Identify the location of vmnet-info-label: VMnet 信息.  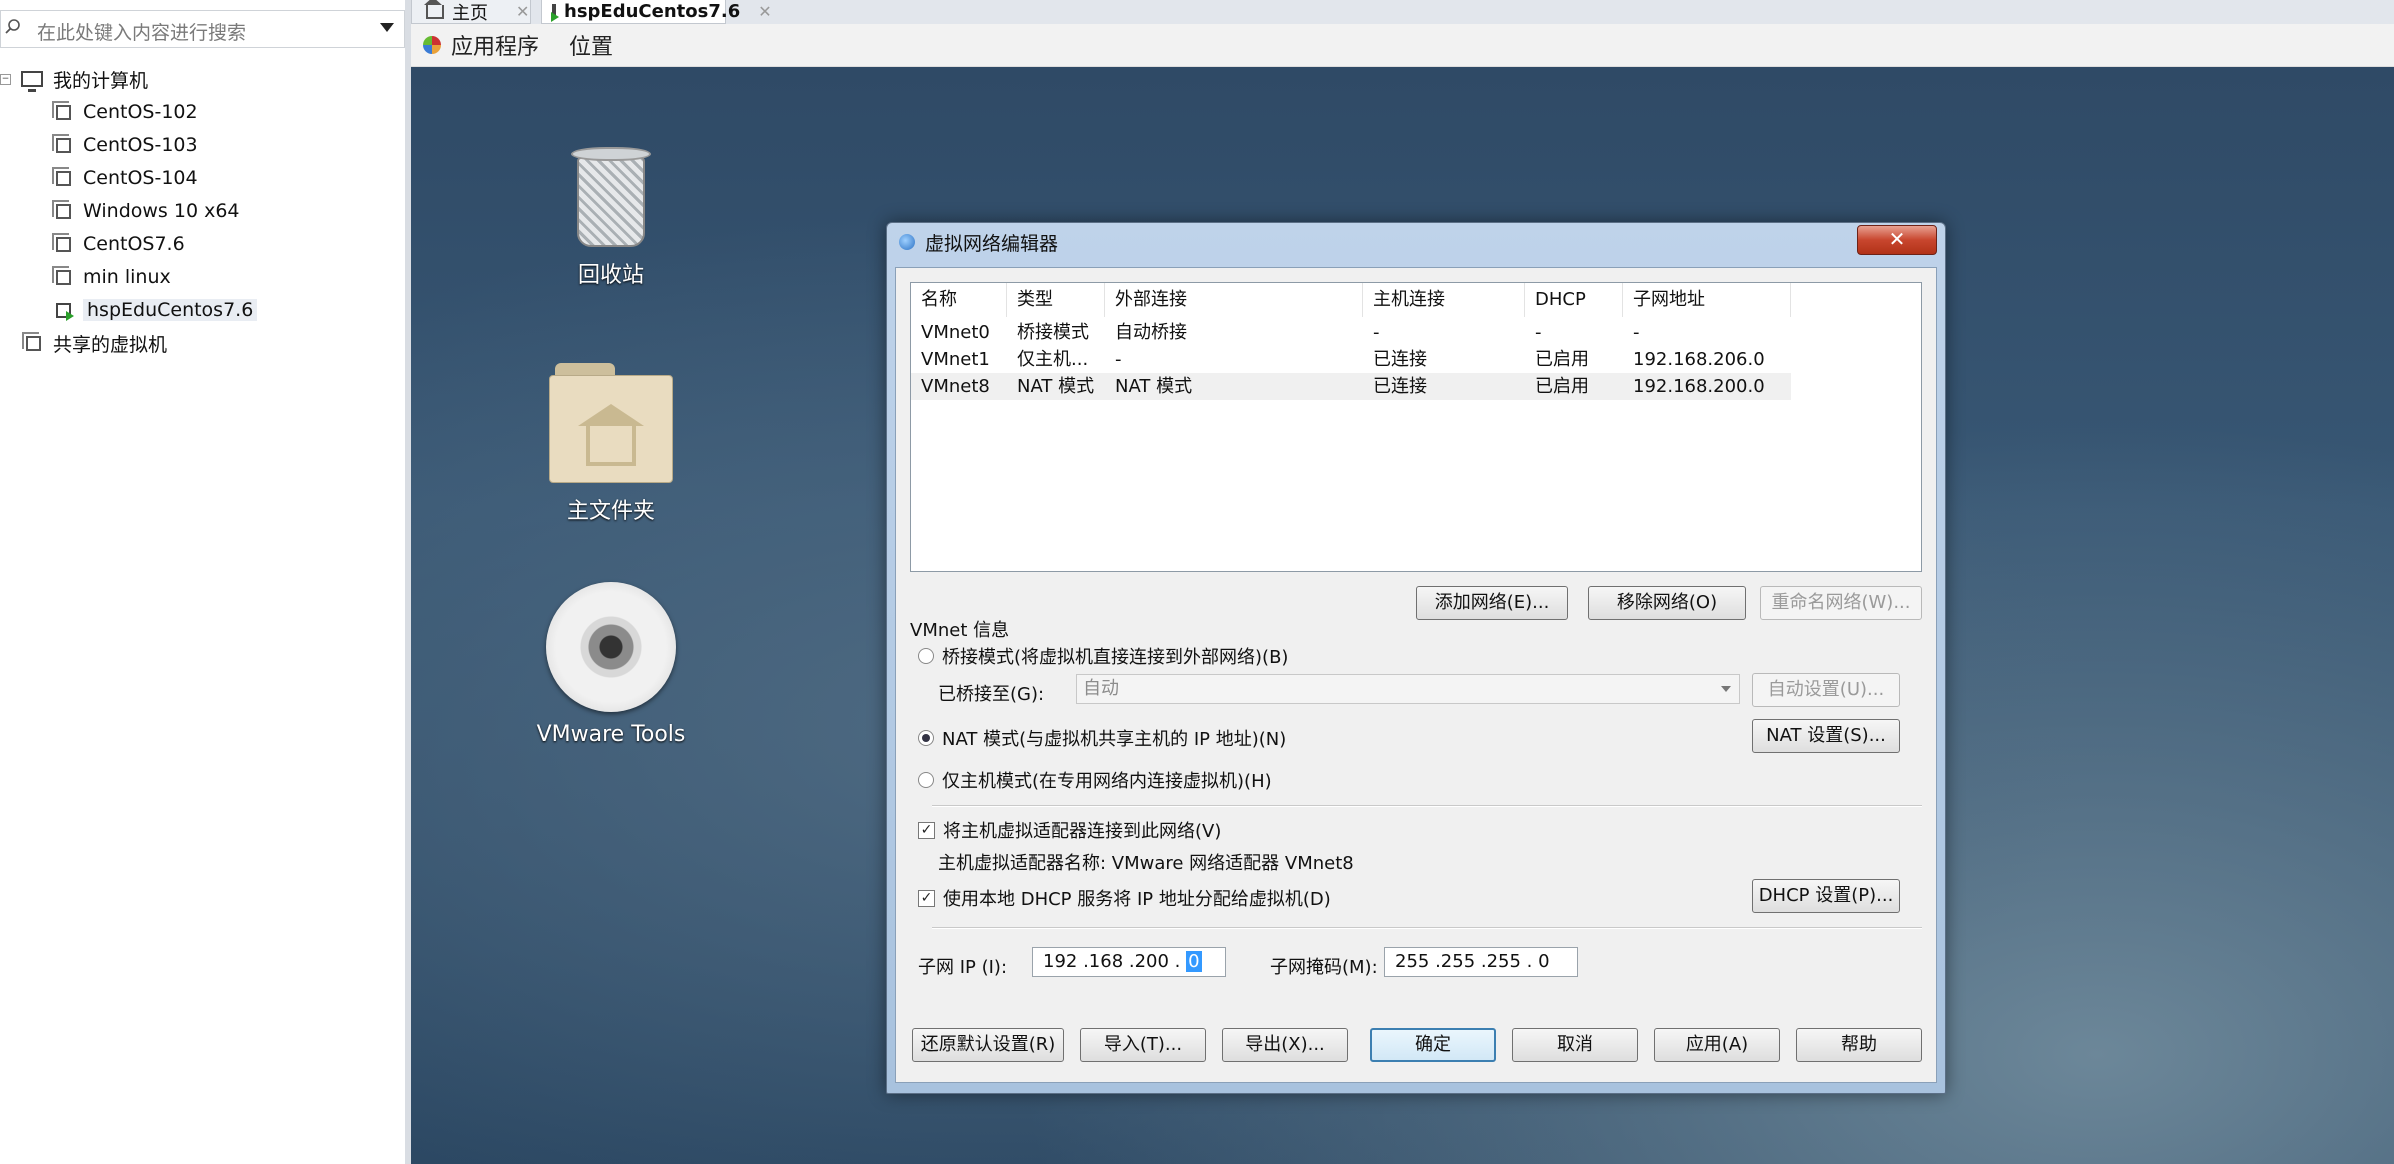
(960, 630).